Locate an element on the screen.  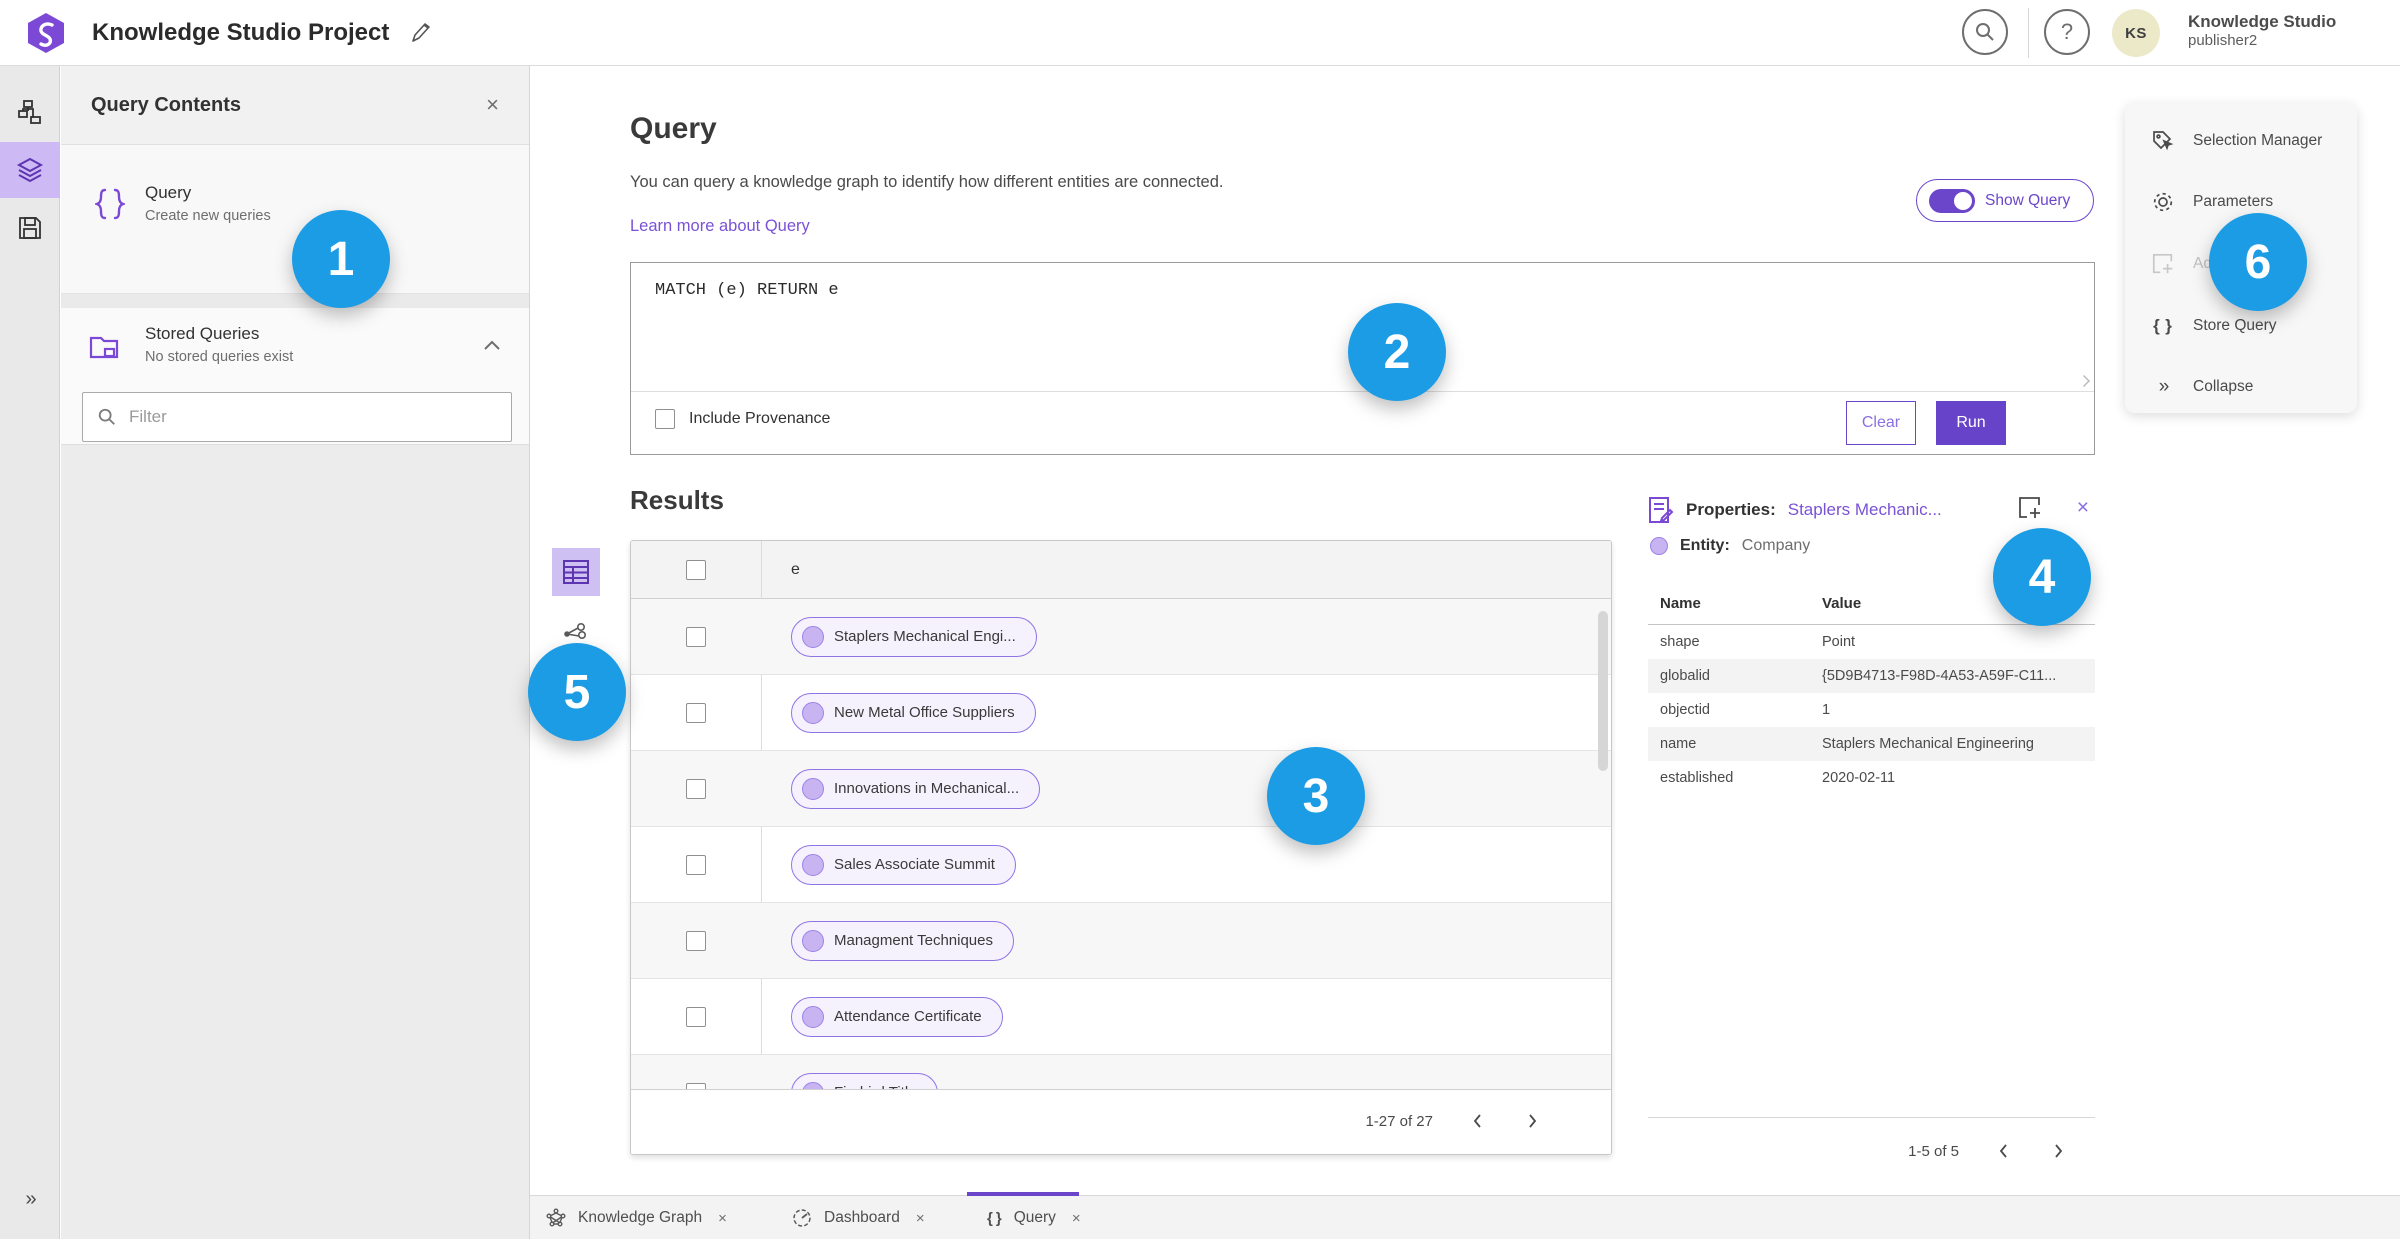
include-provenance-row: Include Provenance is located at coordinates (742, 419).